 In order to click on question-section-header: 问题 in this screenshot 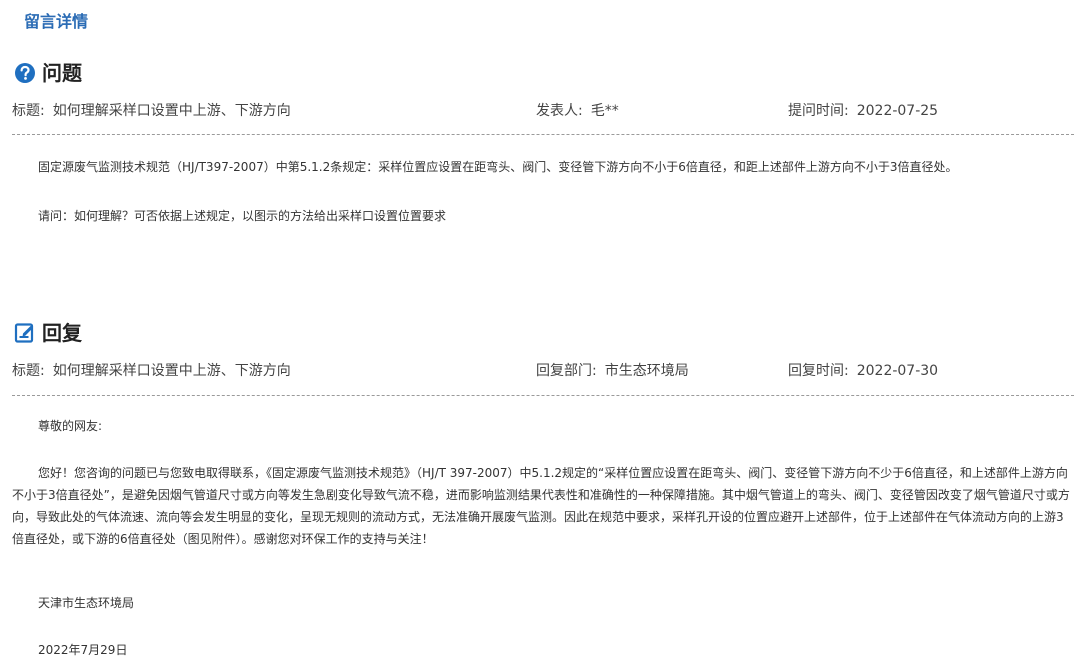, I will do `click(48, 73)`.